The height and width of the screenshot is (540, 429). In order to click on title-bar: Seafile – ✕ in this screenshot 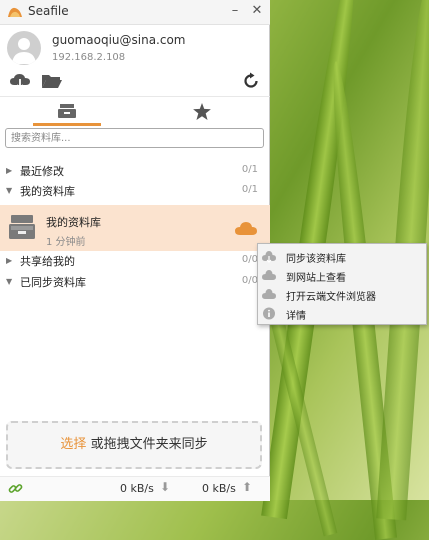, I will do `click(135, 12)`.